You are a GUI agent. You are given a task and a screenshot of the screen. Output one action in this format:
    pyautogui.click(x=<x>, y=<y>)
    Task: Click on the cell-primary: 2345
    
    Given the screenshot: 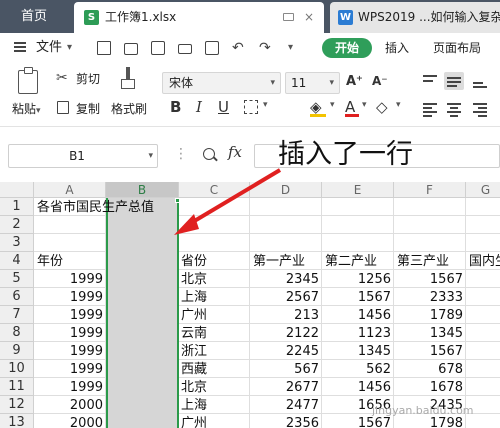 What is the action you would take?
    pyautogui.click(x=284, y=280)
    